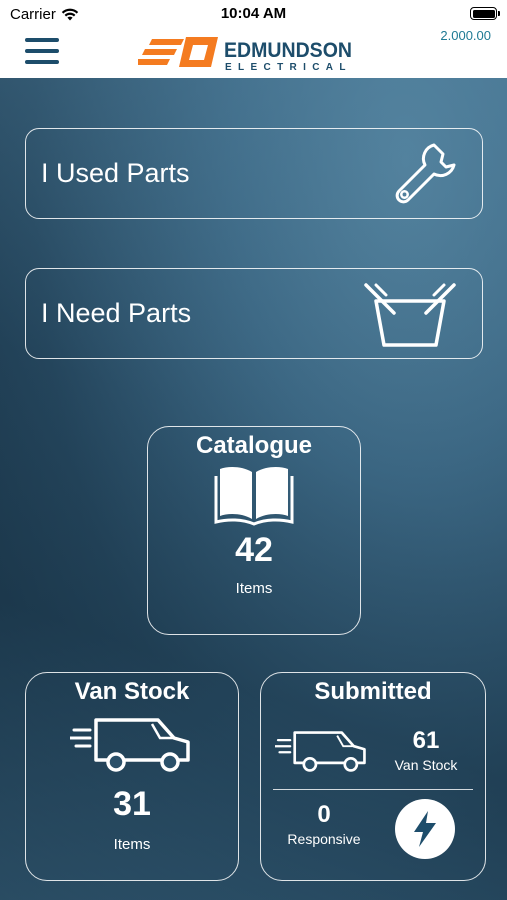 The width and height of the screenshot is (507, 900). What do you see at coordinates (115, 172) in the screenshot?
I see `used-parts-label: I Used Parts` at bounding box center [115, 172].